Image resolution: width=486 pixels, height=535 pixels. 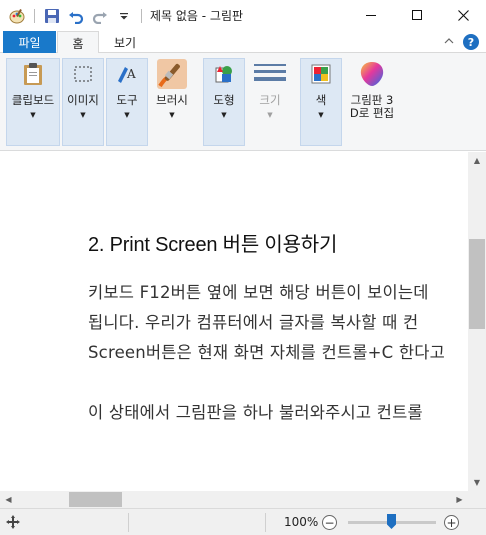 I want to click on canvas-heading: 2. Print Screen 버튼 이용하기, so click(x=213, y=245).